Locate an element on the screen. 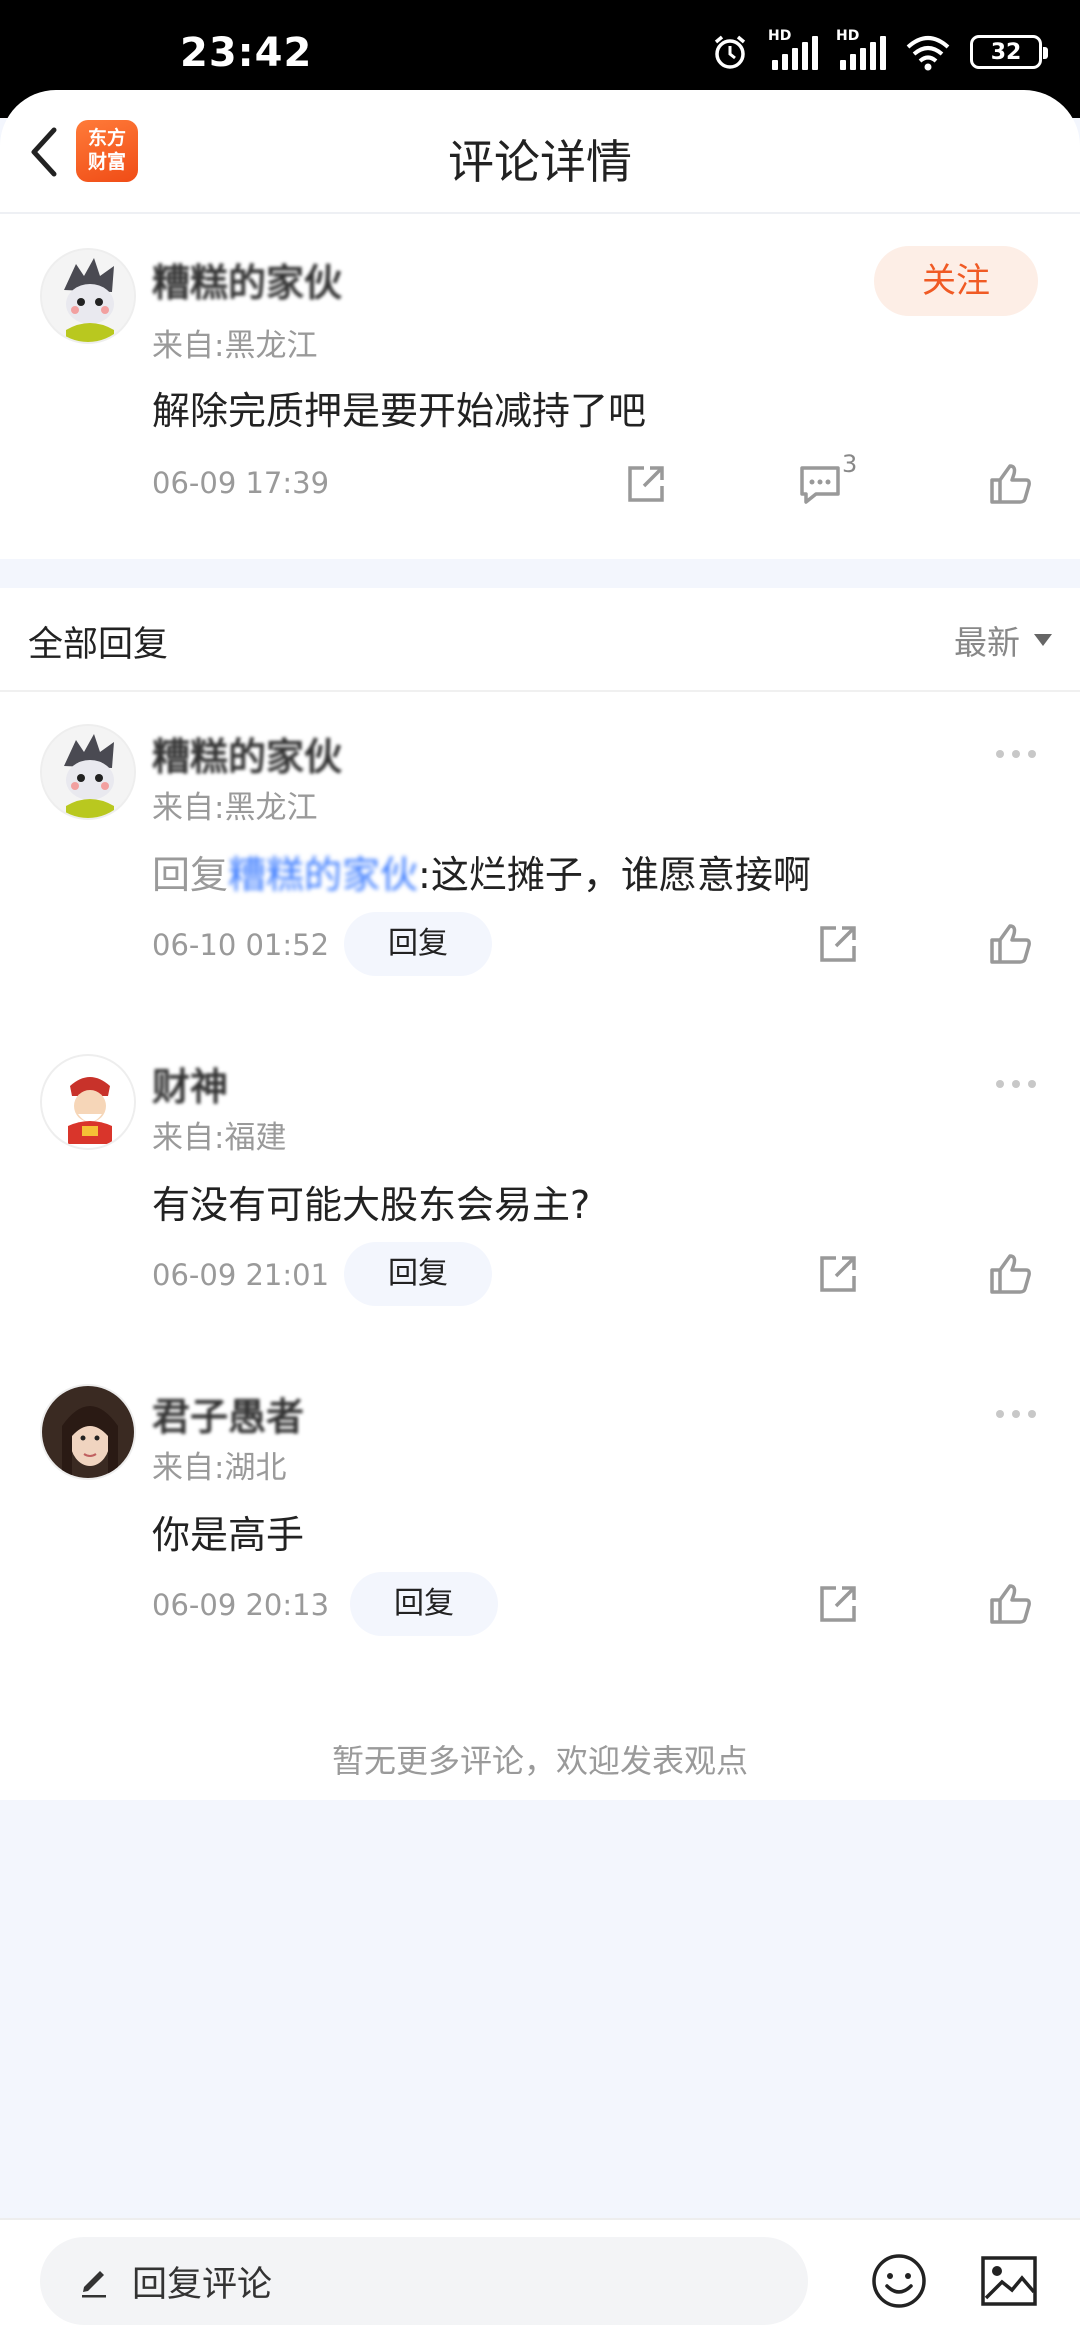  hd-label-2: HD is located at coordinates (848, 36).